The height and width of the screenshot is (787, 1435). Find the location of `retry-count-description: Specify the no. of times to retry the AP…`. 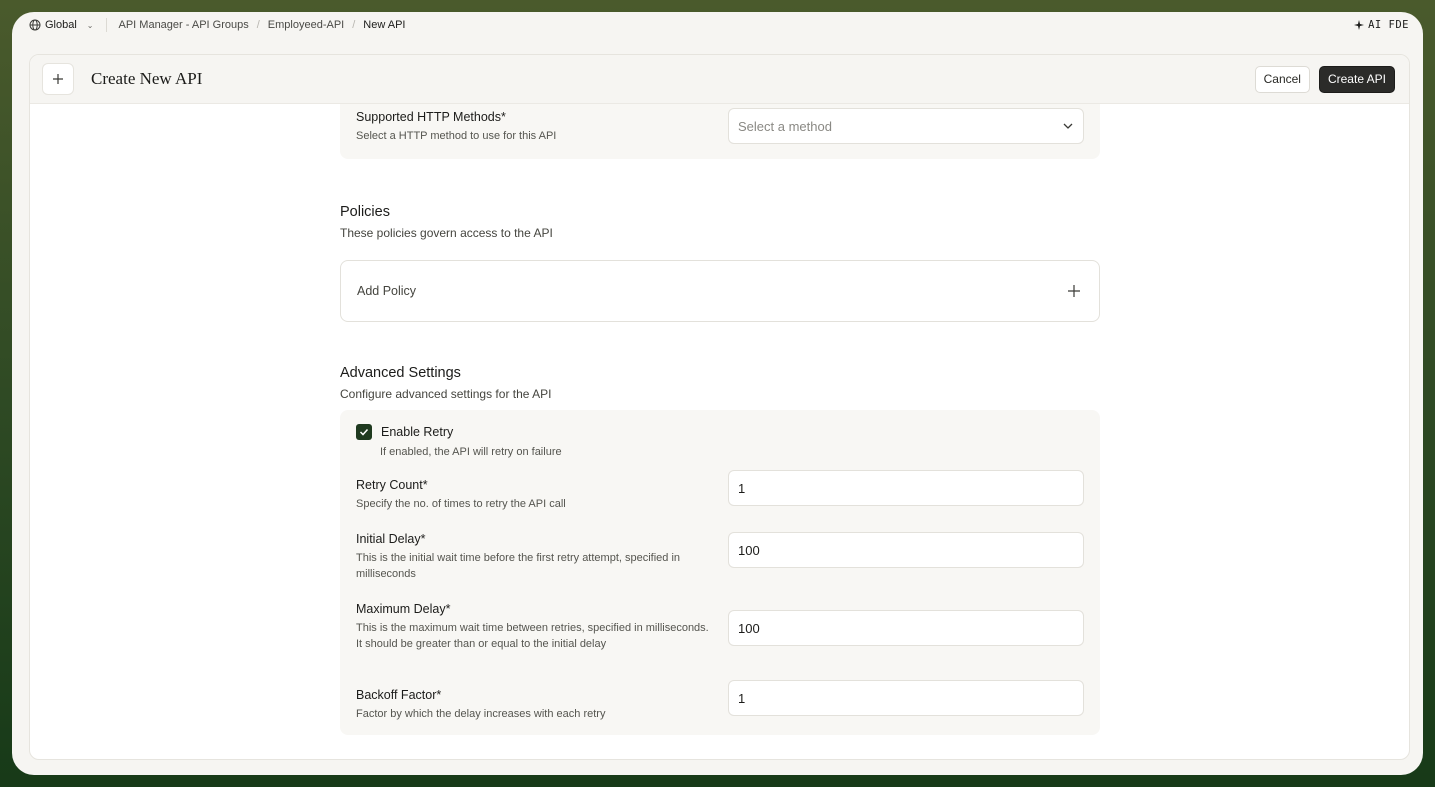

retry-count-description: Specify the no. of times to retry the AP… is located at coordinates (461, 504).